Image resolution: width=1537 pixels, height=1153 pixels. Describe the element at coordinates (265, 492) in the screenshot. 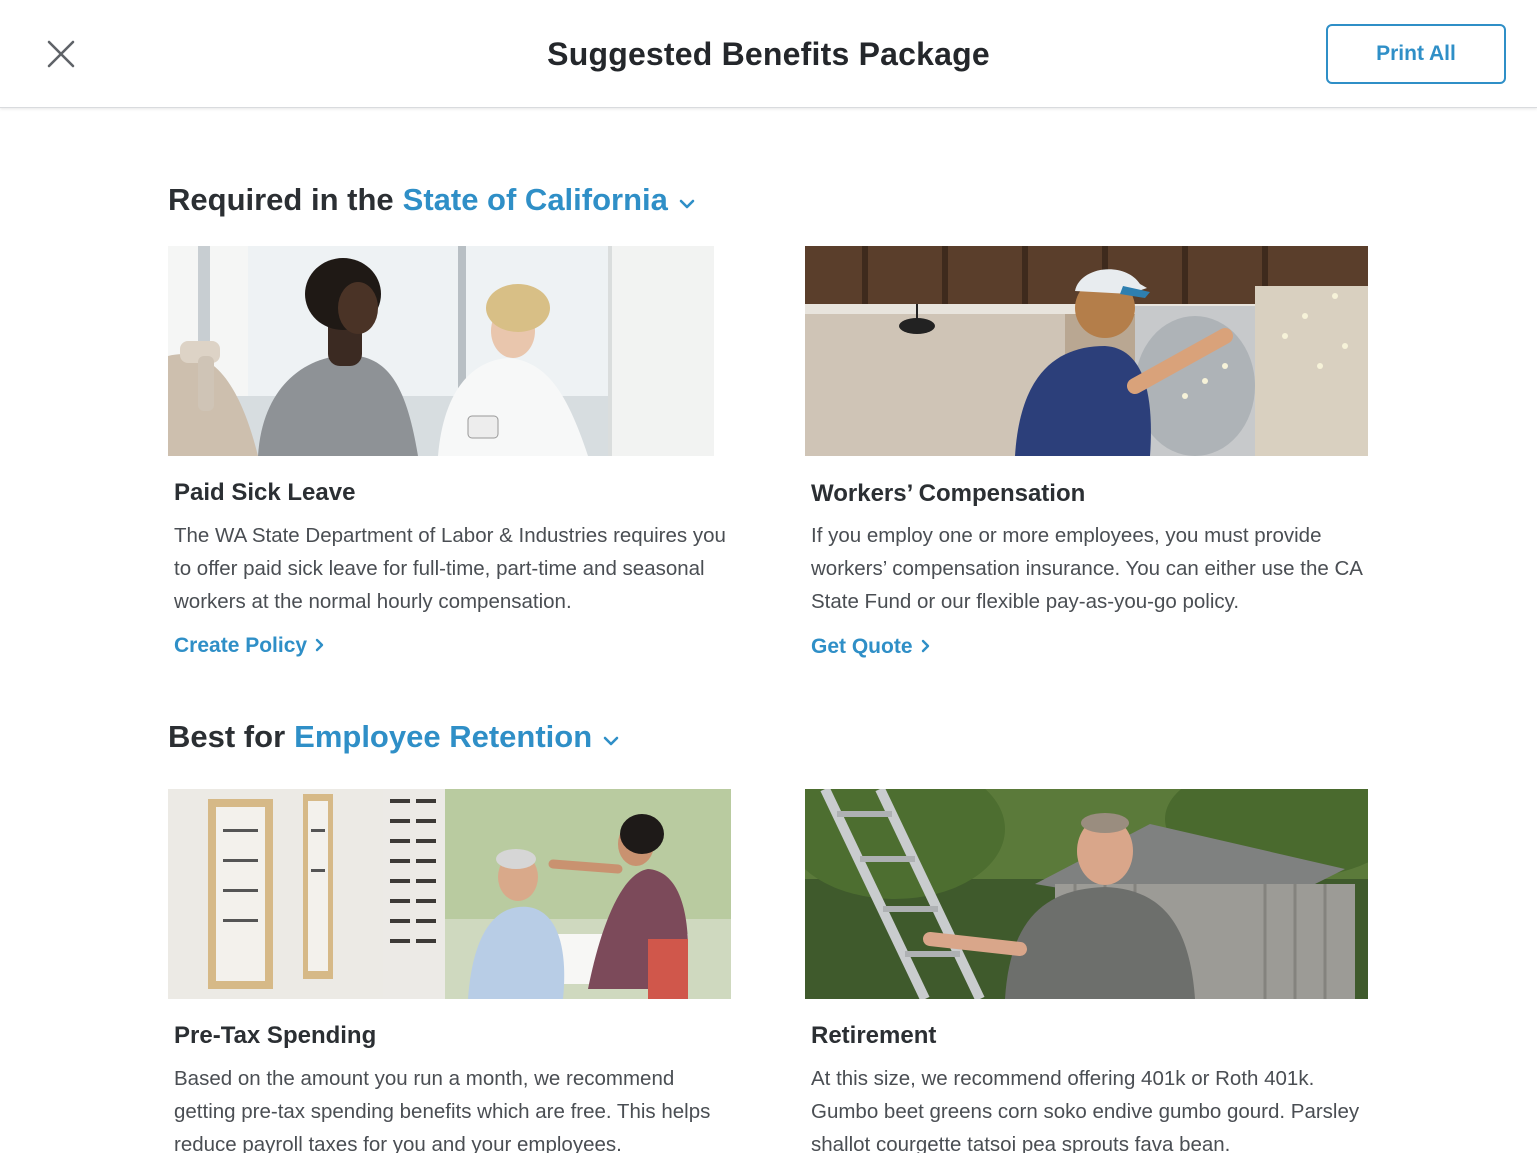

I see `card-title: Paid Sick Leave` at that location.